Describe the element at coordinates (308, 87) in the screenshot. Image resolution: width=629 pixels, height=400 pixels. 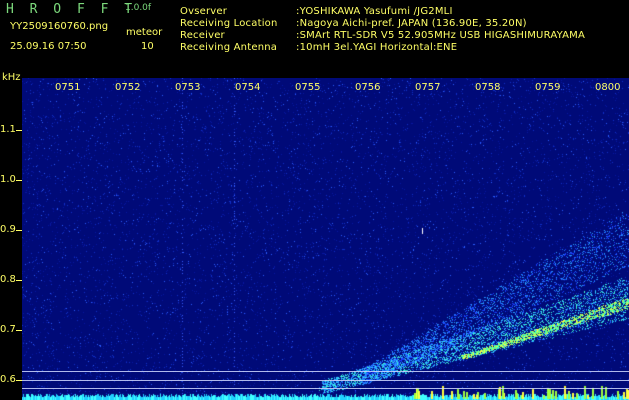
I see `x-tick-label: 0755` at that location.